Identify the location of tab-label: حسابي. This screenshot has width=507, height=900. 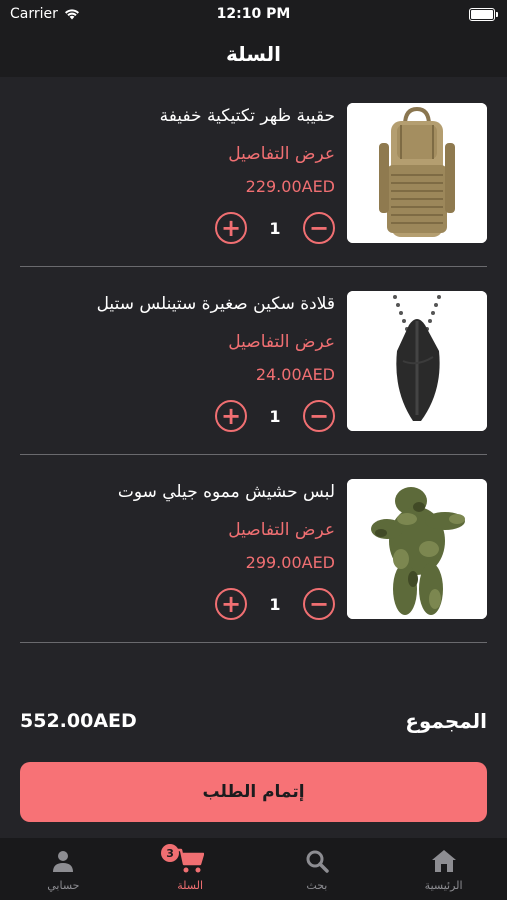
(63, 885).